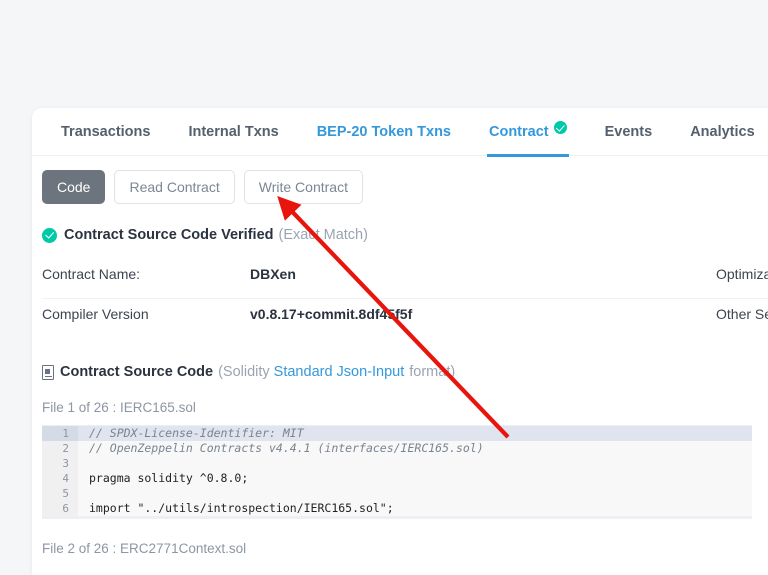 The height and width of the screenshot is (575, 768). I want to click on detail-value: DBXen, so click(273, 274).